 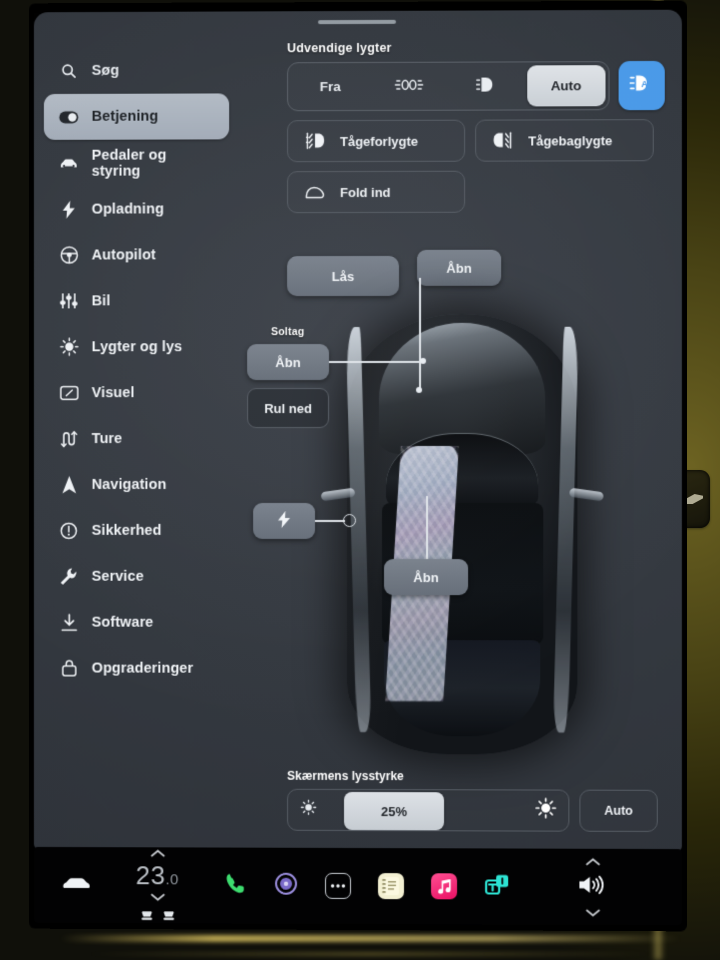 I want to click on sidebar-item-autopilot: Autopilot, so click(x=136, y=254).